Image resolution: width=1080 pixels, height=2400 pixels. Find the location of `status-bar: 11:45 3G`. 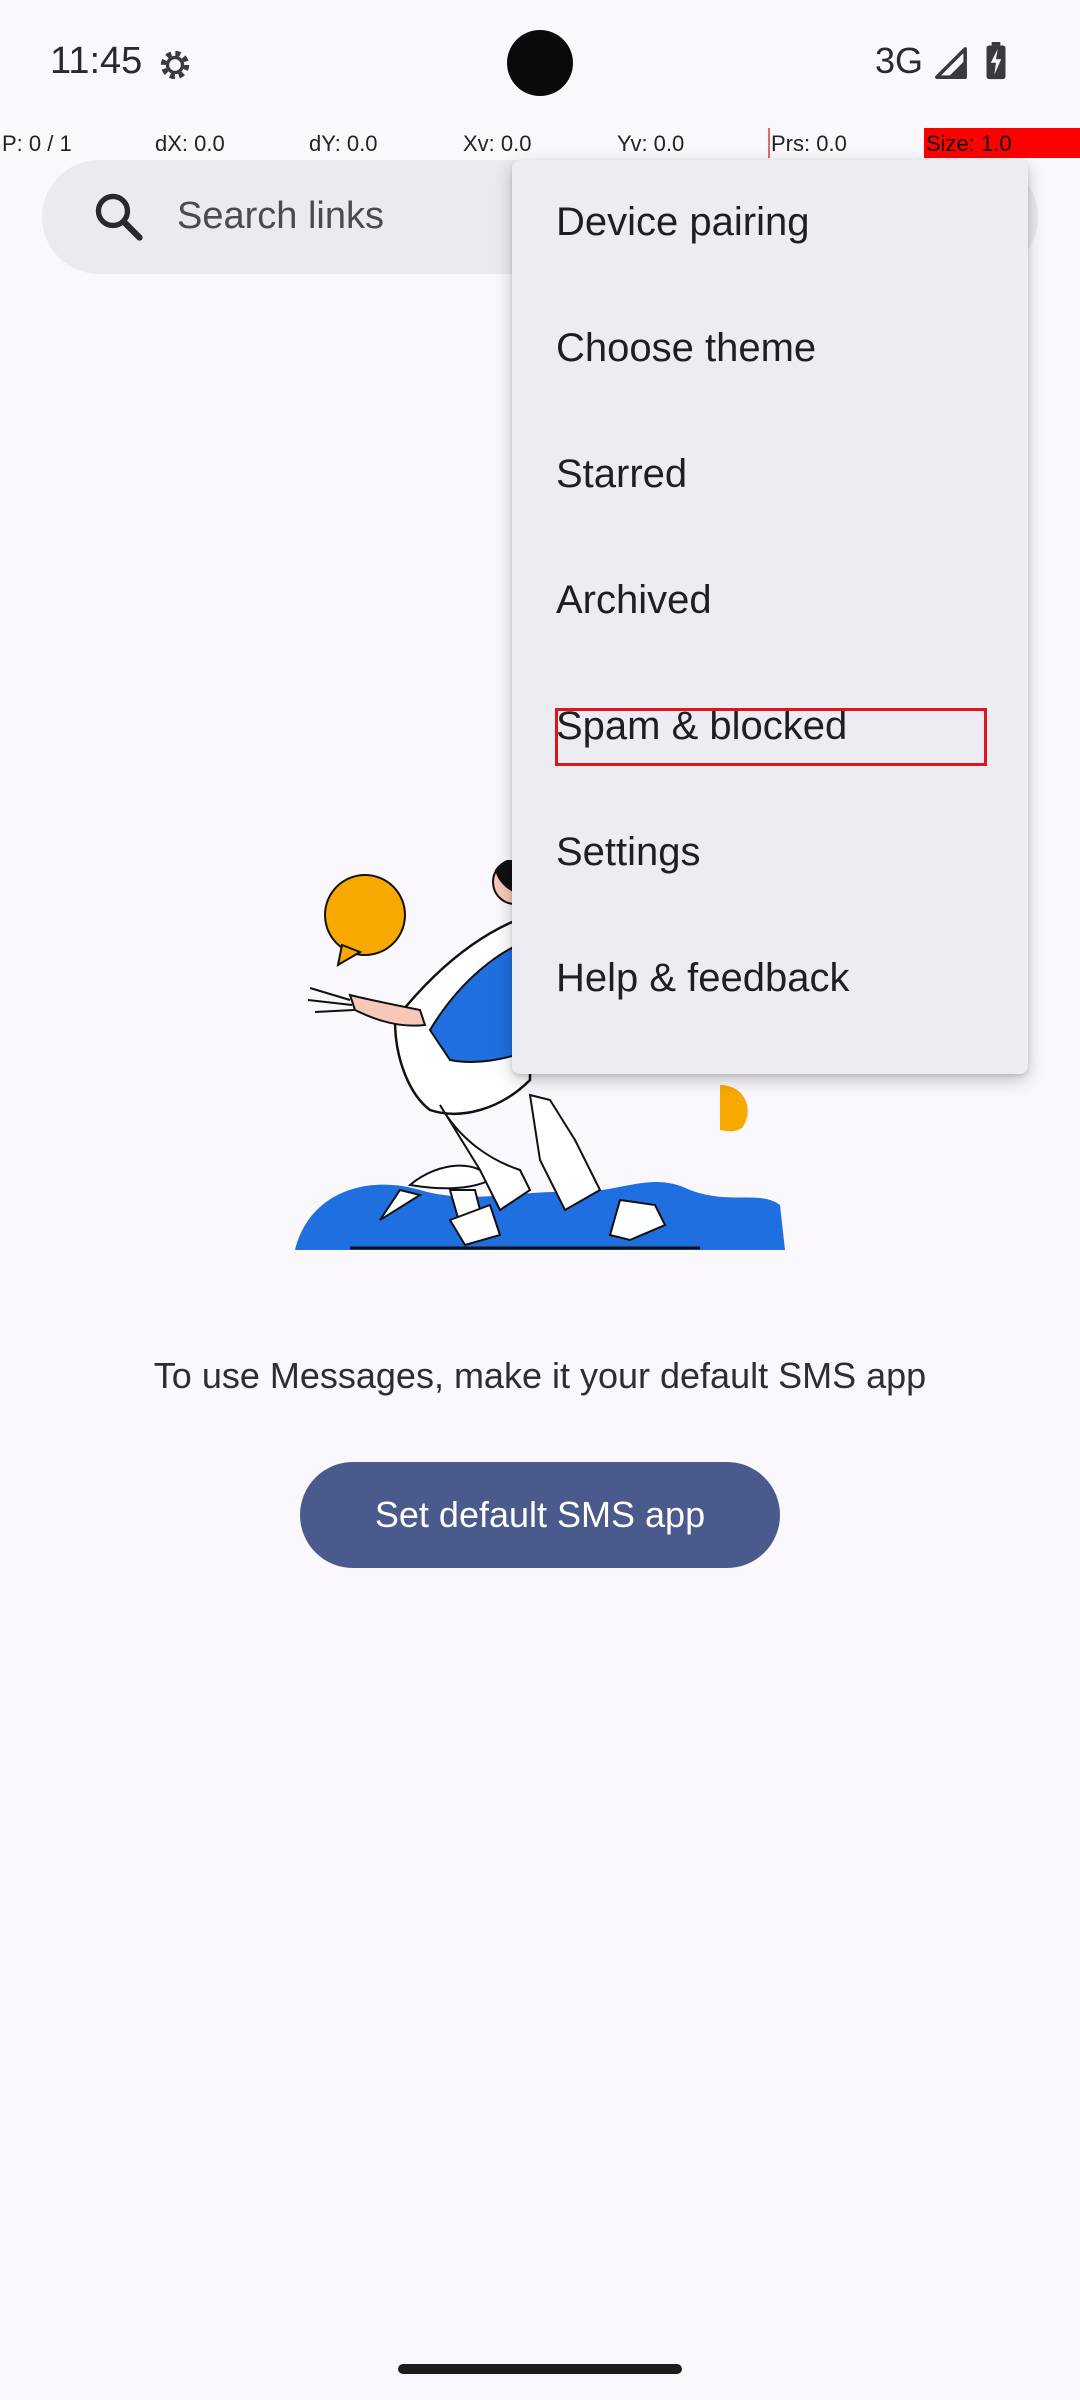

status-bar: 11:45 3G is located at coordinates (540, 64).